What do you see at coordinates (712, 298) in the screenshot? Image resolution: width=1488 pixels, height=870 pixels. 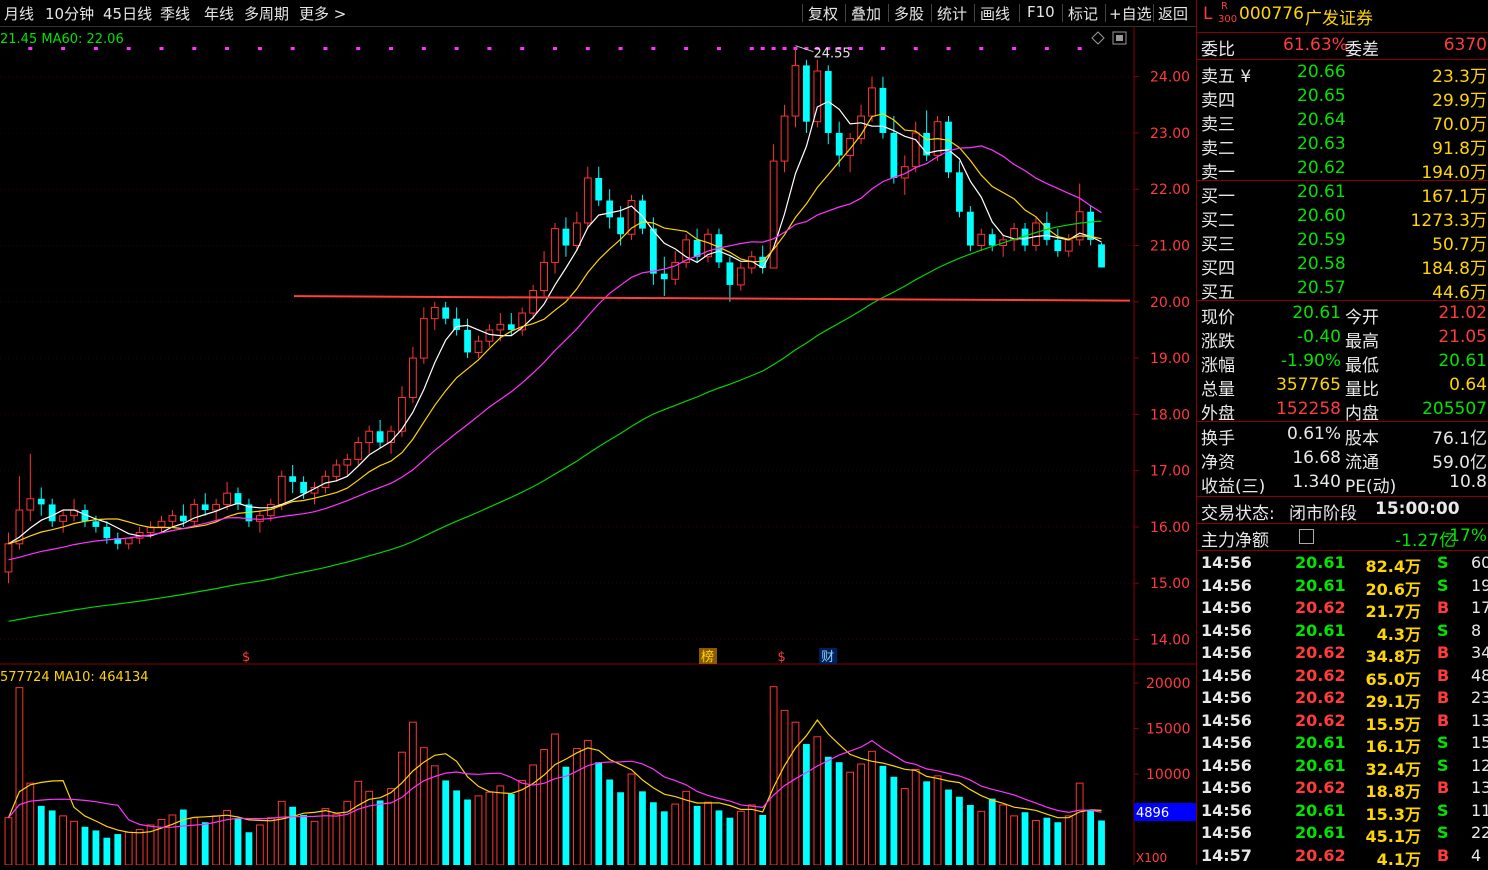 I see `support-line` at bounding box center [712, 298].